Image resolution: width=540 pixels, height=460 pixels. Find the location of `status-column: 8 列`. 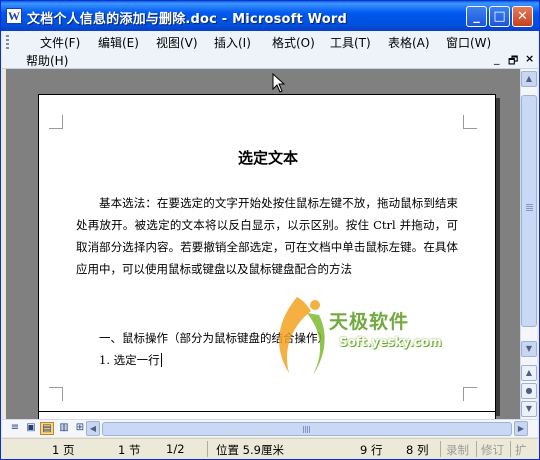

status-column: 8 列 is located at coordinates (417, 450).